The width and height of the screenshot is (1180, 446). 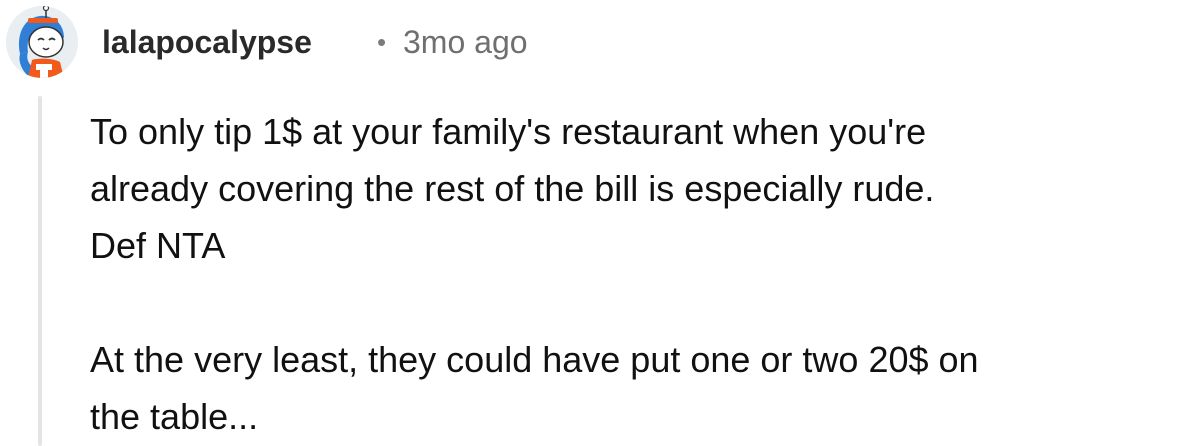 I want to click on username-link: lalapocalypse, so click(x=207, y=42).